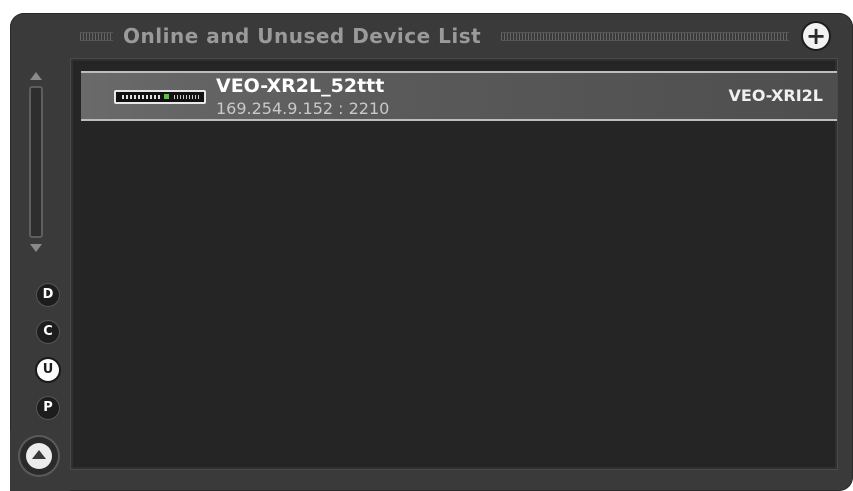 The width and height of the screenshot is (853, 491). I want to click on header-grip-right, so click(645, 36).